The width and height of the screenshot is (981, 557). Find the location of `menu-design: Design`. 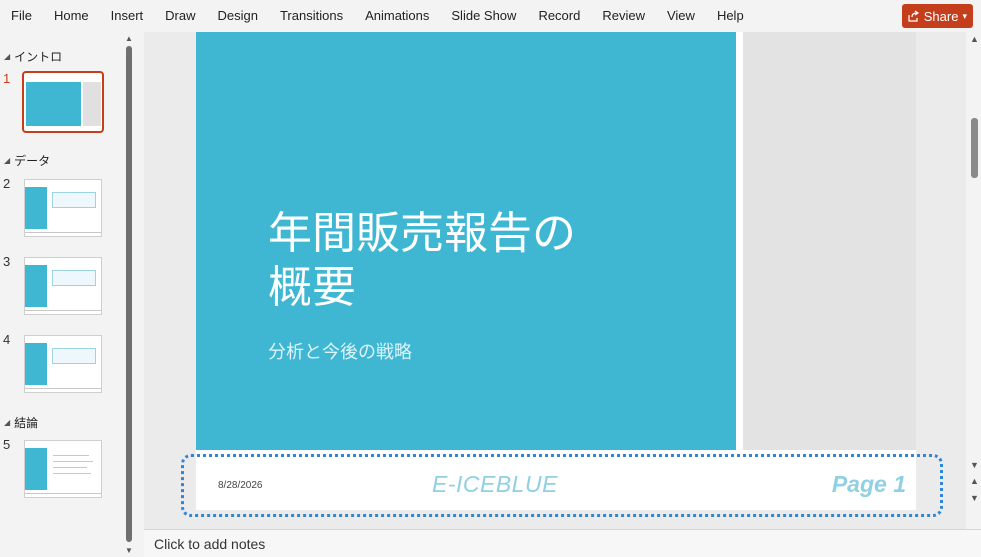

menu-design: Design is located at coordinates (238, 16).